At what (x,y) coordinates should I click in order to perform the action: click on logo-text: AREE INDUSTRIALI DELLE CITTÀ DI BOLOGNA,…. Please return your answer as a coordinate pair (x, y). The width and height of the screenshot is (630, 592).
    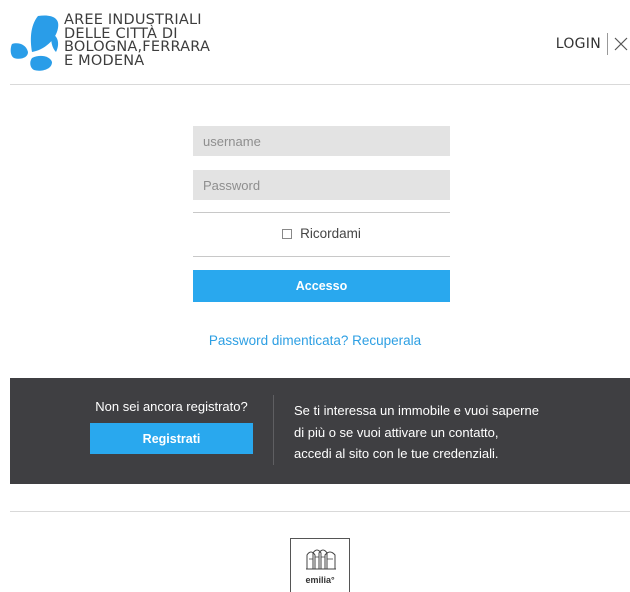
    Looking at the image, I should click on (137, 41).